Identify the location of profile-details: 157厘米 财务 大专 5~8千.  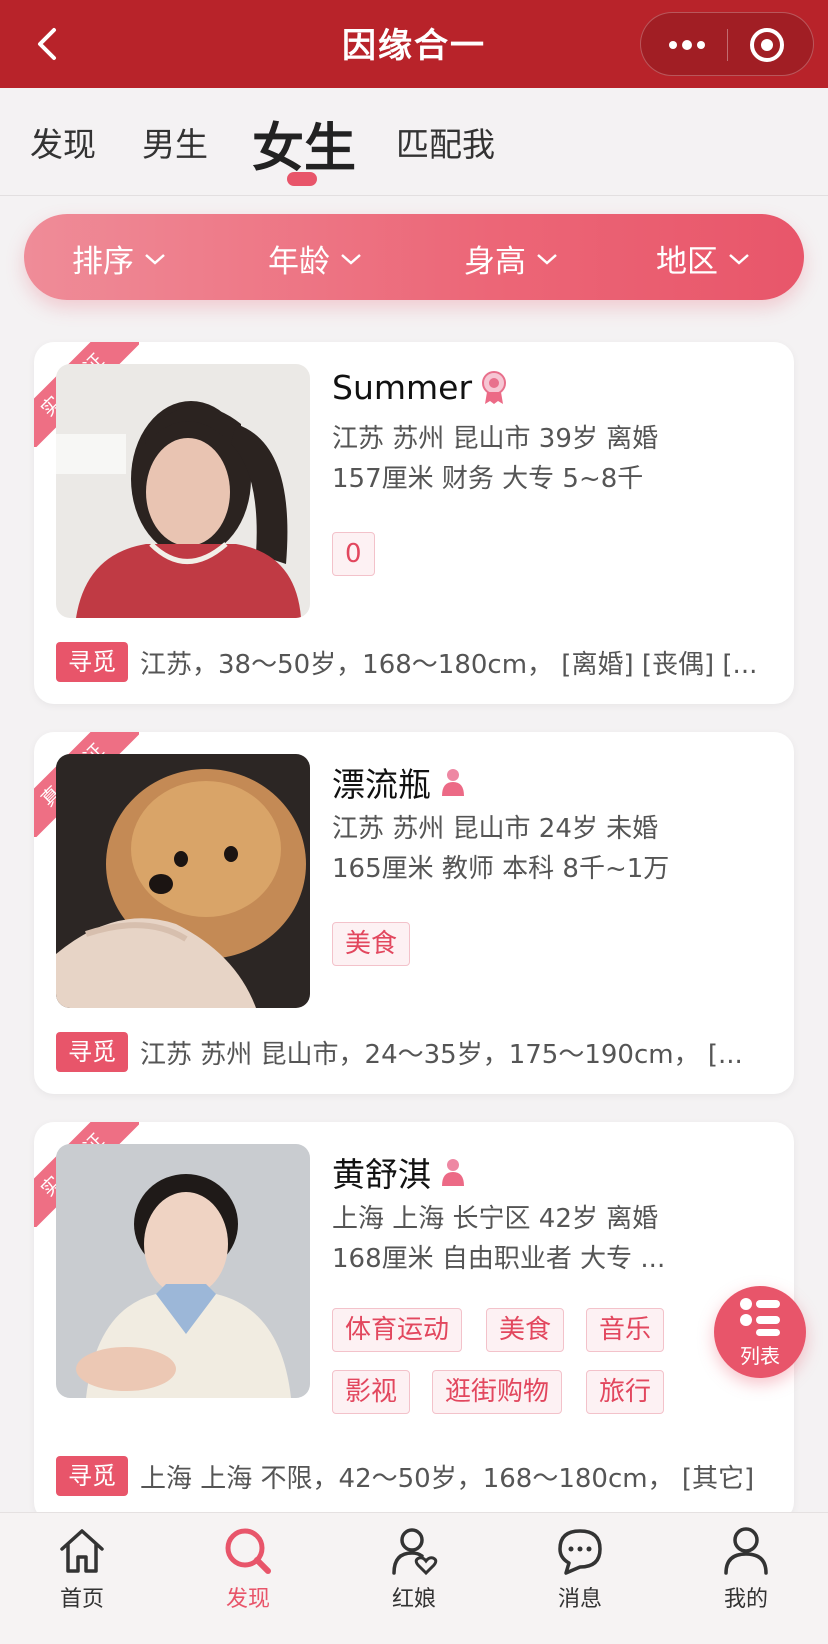
(488, 479).